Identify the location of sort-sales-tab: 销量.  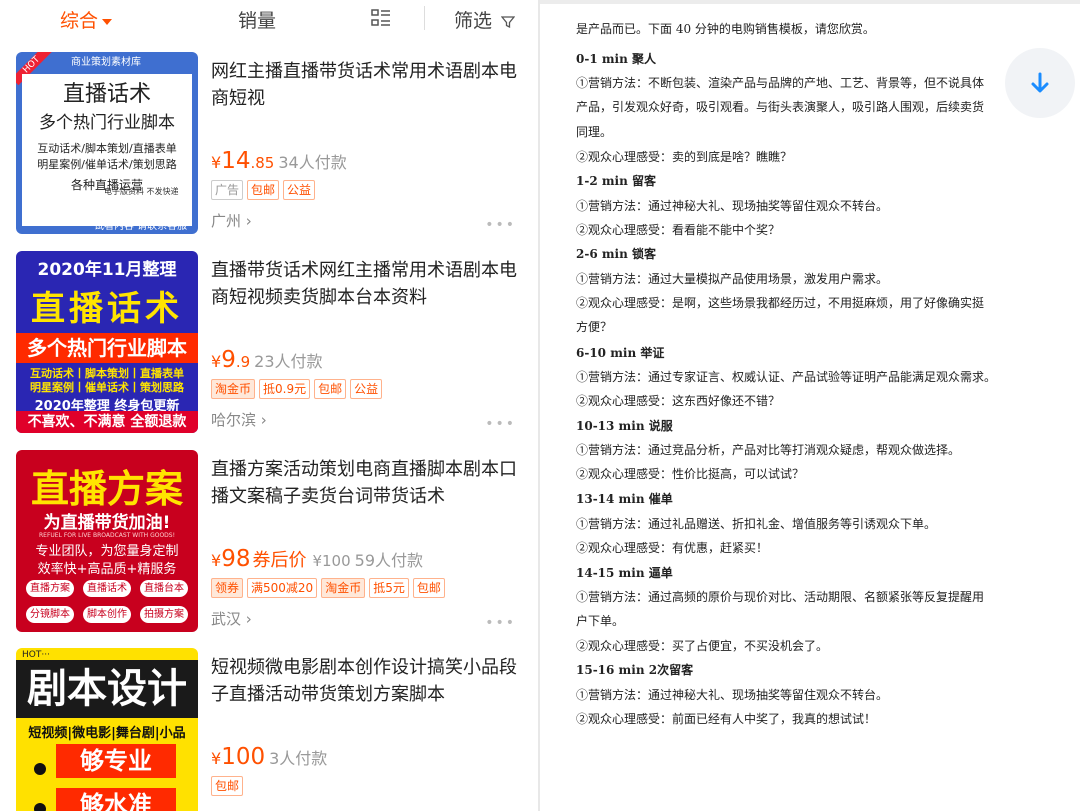
(257, 19).